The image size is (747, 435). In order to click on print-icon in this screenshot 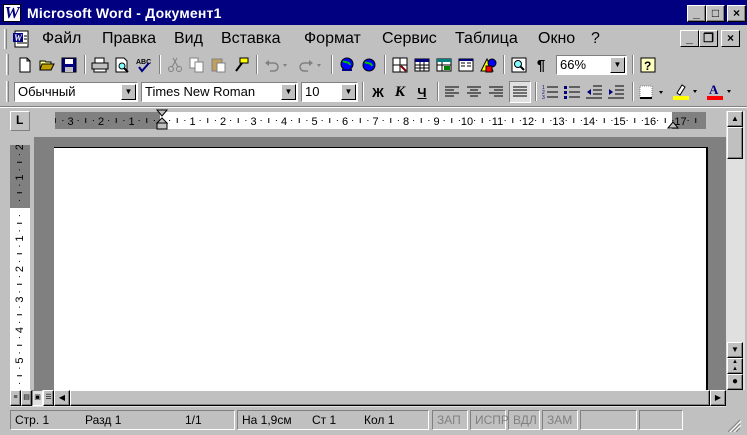, I will do `click(100, 65)`.